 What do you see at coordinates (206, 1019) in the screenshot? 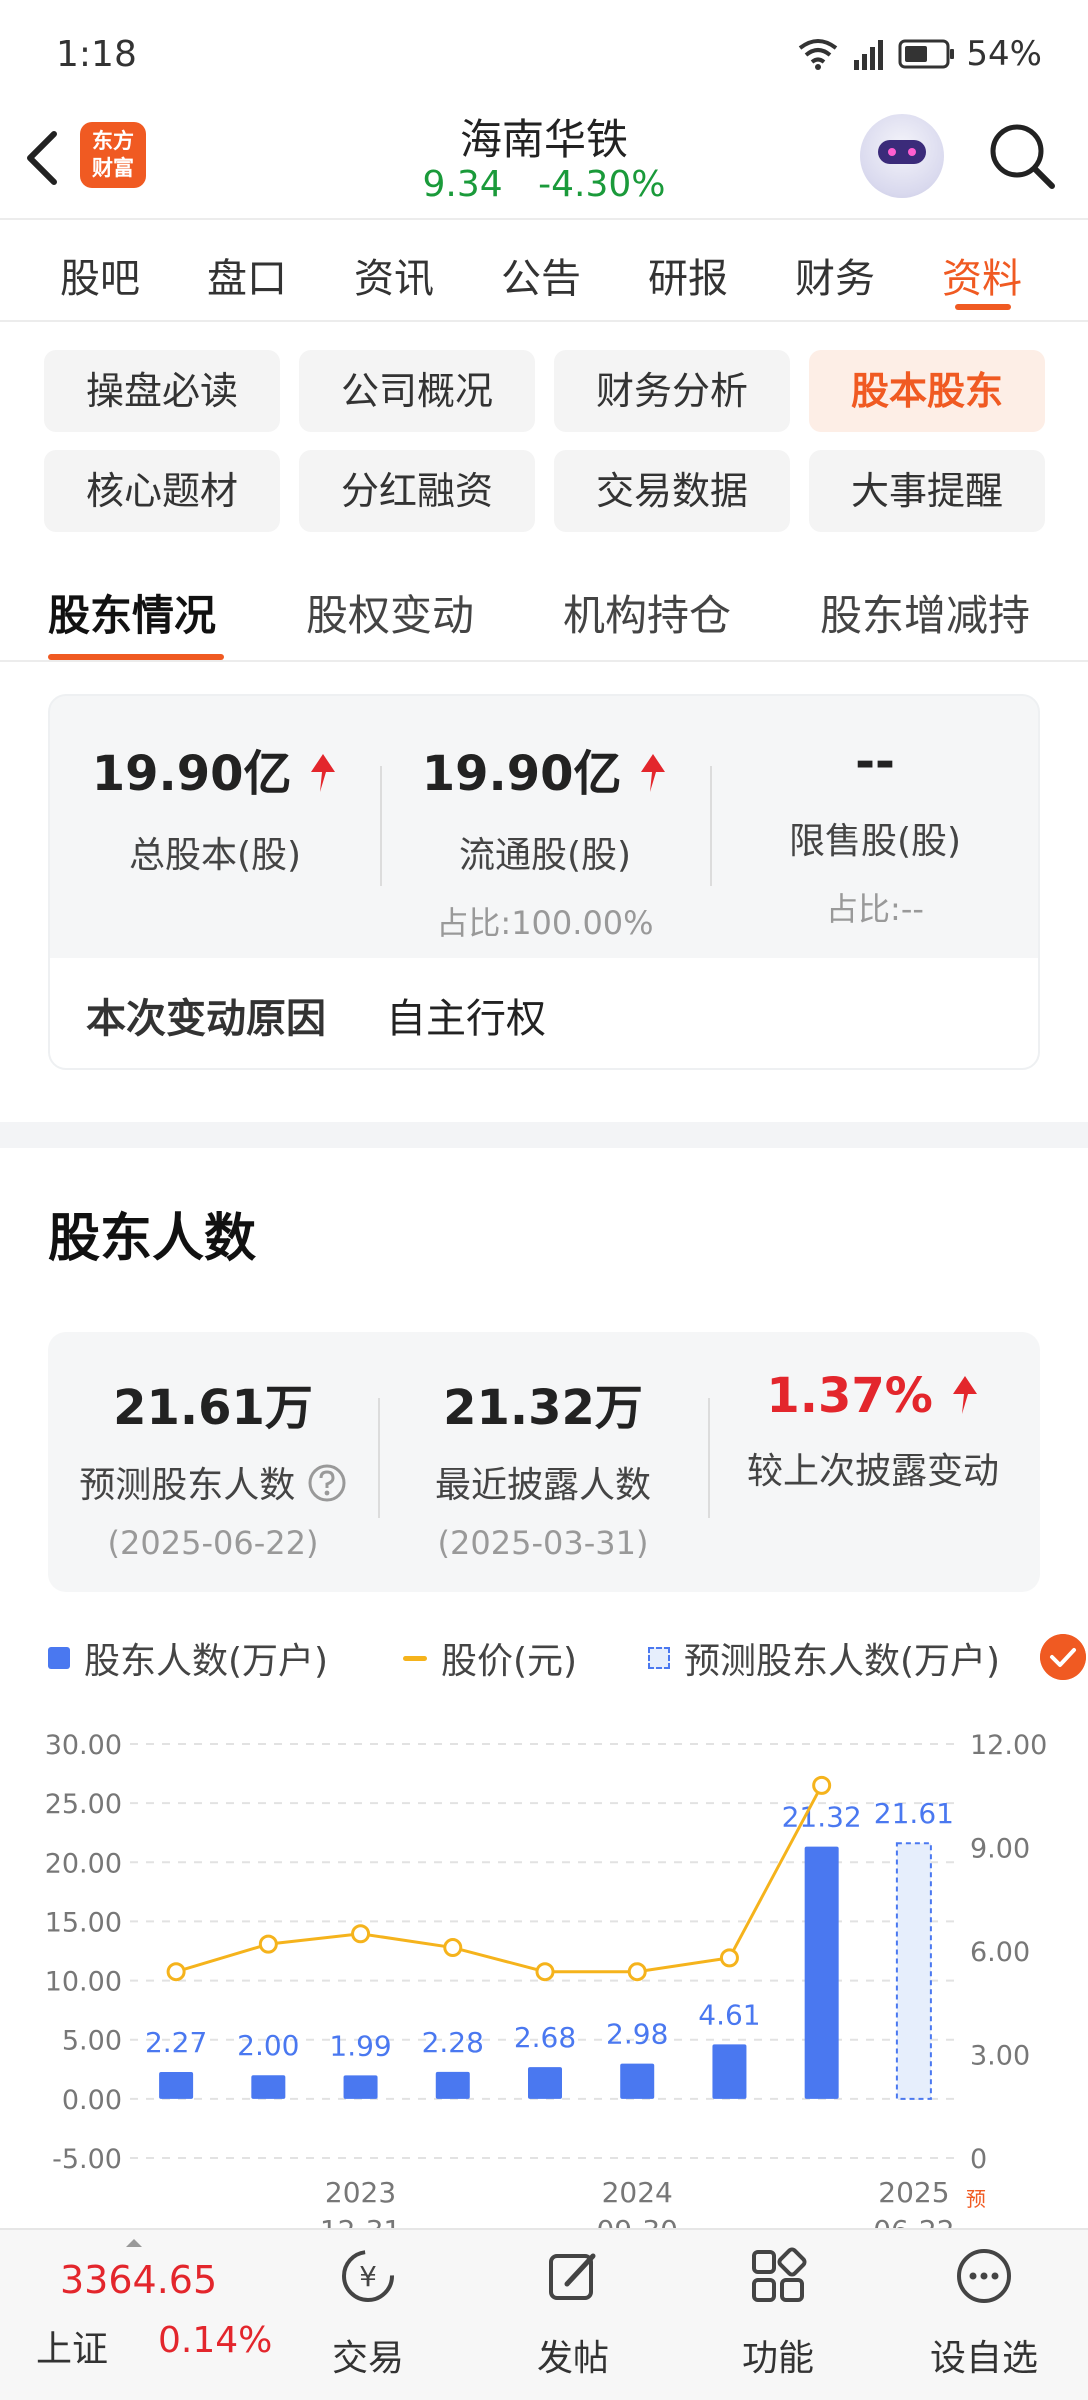
I see `change-reason-label: 本次变动原因` at bounding box center [206, 1019].